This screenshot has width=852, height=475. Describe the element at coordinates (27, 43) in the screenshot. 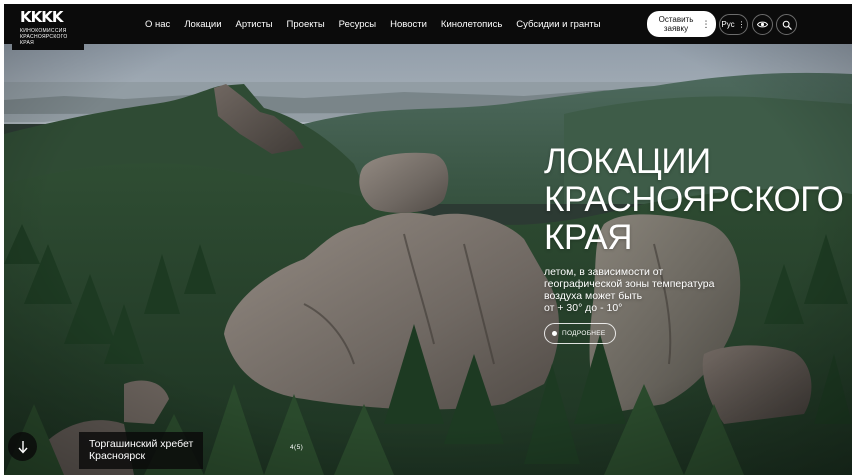

I see `logo-line-3: КРАЯ` at that location.